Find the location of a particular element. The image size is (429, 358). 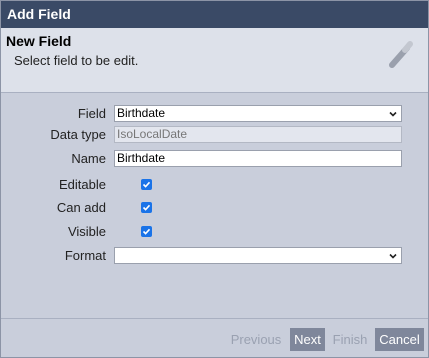

header-subtitle: Select field to be edit. is located at coordinates (76, 60).